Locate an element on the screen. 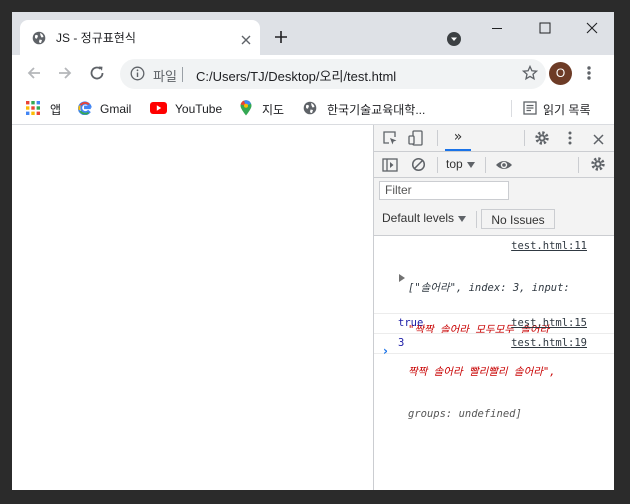 The height and width of the screenshot is (504, 630). sidebar-toggle-icon is located at coordinates (390, 166).